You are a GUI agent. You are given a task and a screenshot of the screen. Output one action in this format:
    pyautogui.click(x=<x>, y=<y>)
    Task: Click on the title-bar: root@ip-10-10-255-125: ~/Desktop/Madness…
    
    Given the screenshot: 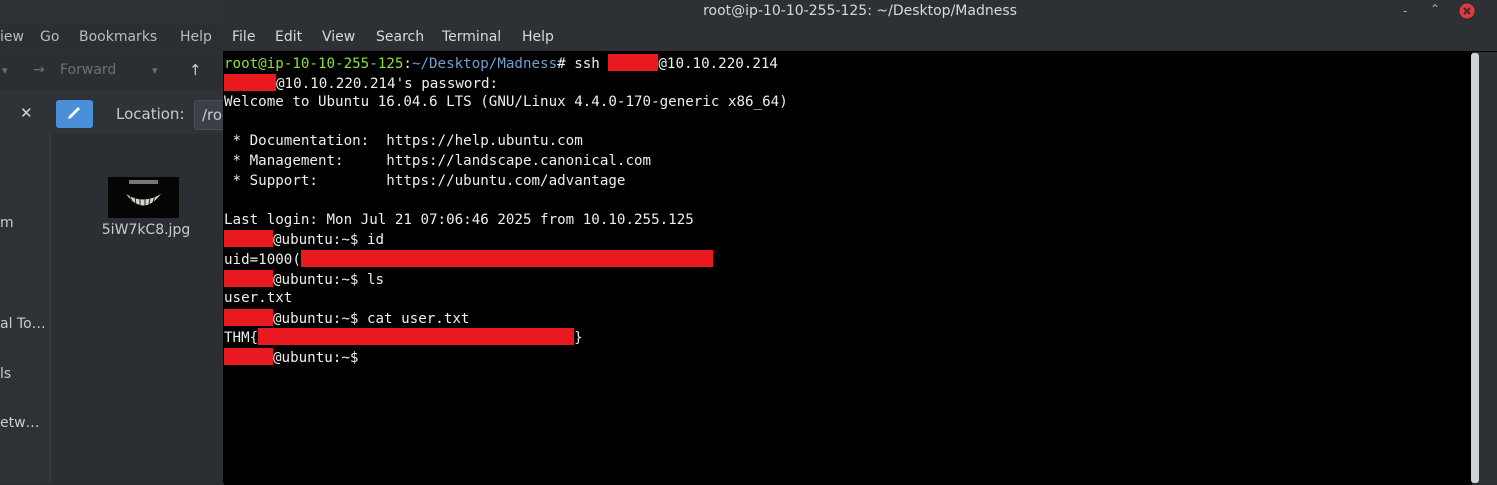 What is the action you would take?
    pyautogui.click(x=860, y=12)
    